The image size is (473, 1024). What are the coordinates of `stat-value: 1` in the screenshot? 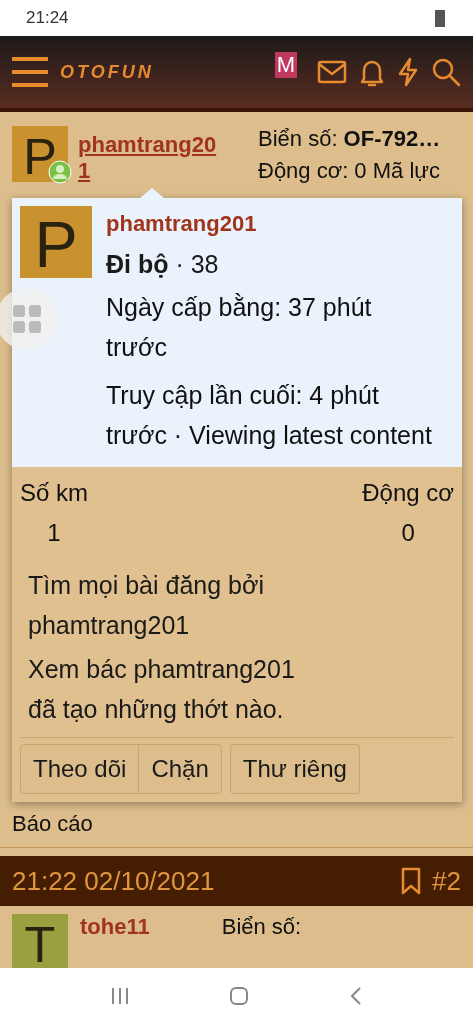 It's located at (54, 533).